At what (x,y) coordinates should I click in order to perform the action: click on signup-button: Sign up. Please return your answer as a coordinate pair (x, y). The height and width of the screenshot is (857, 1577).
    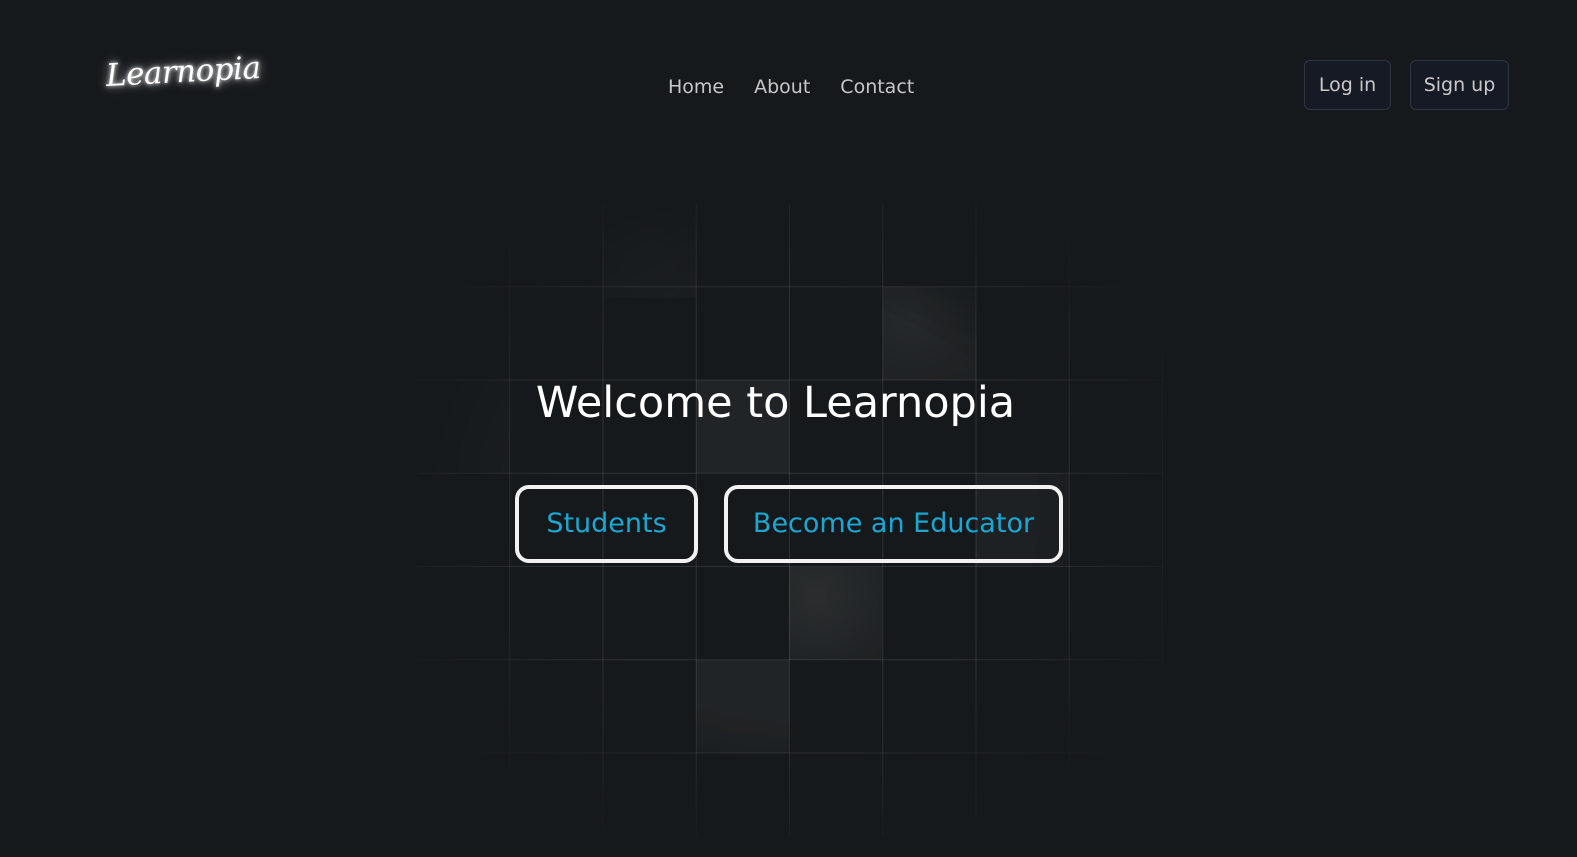
    Looking at the image, I should click on (1459, 85).